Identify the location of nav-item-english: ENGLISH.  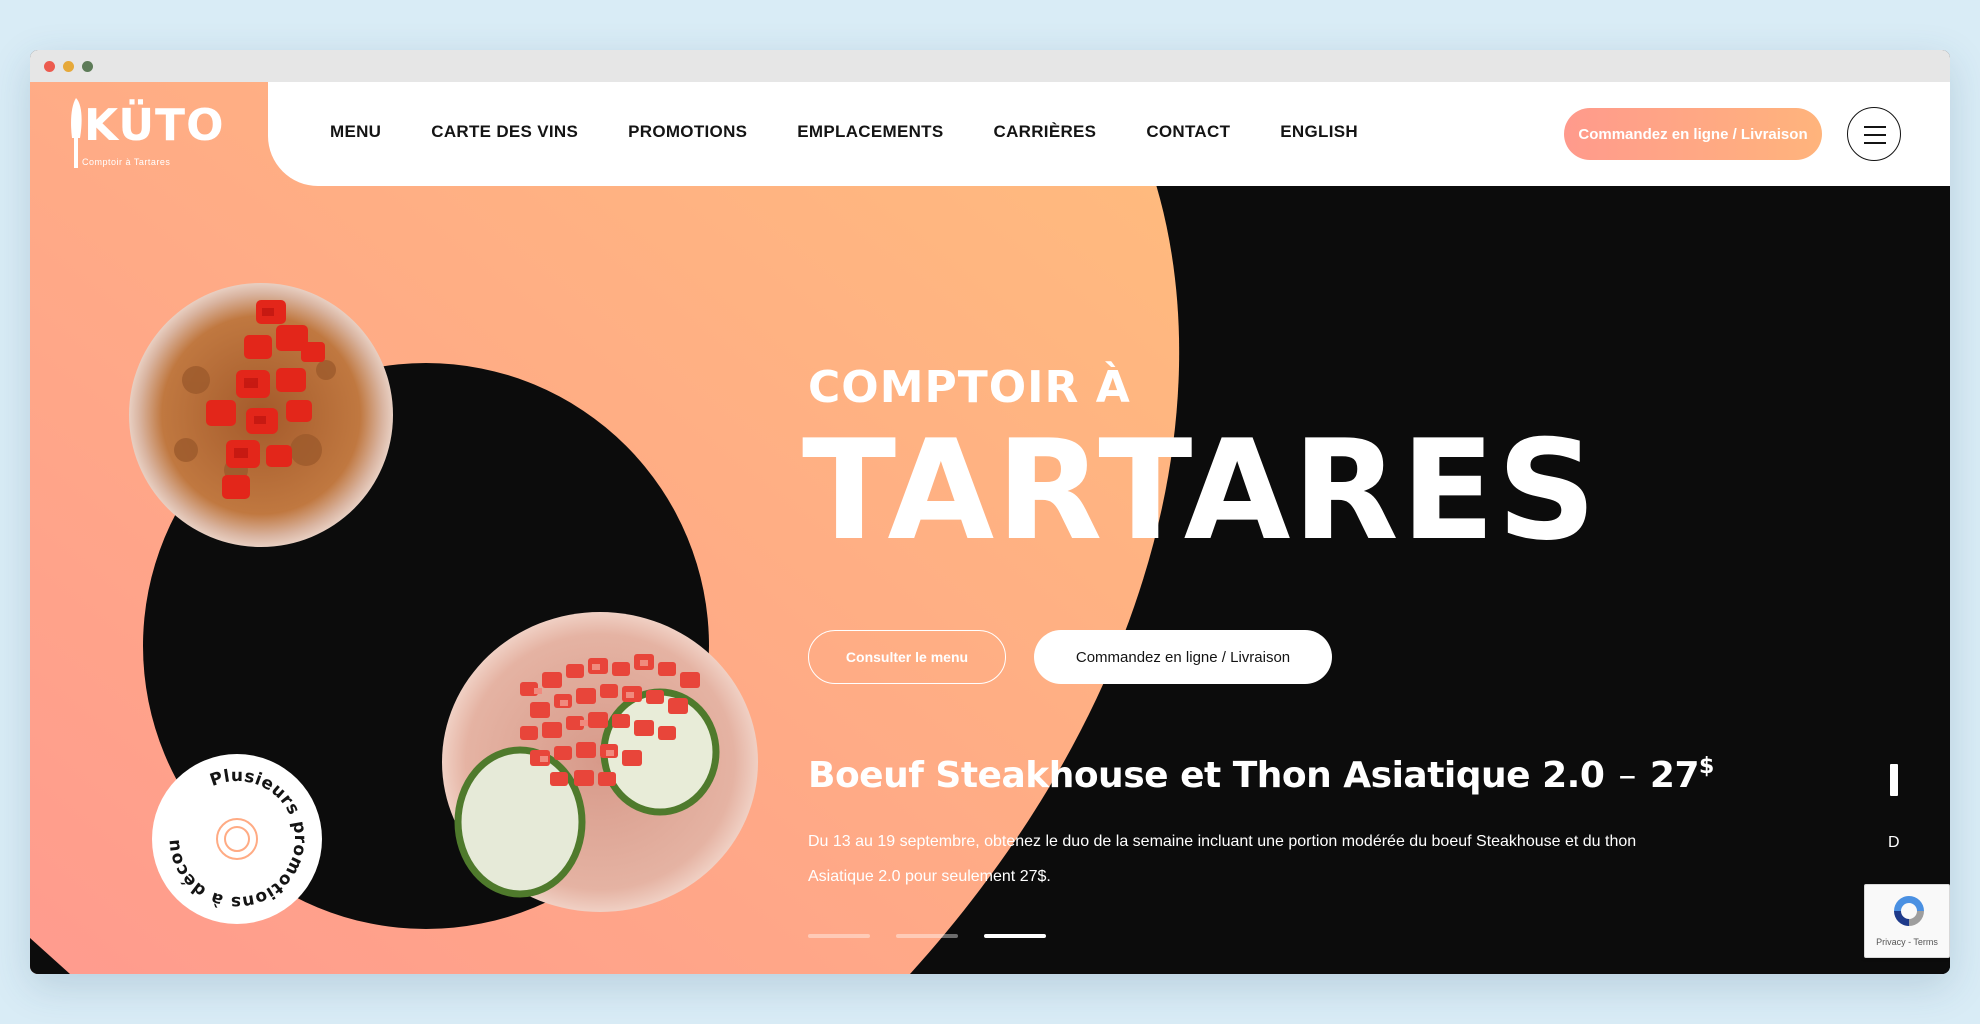
(1319, 132).